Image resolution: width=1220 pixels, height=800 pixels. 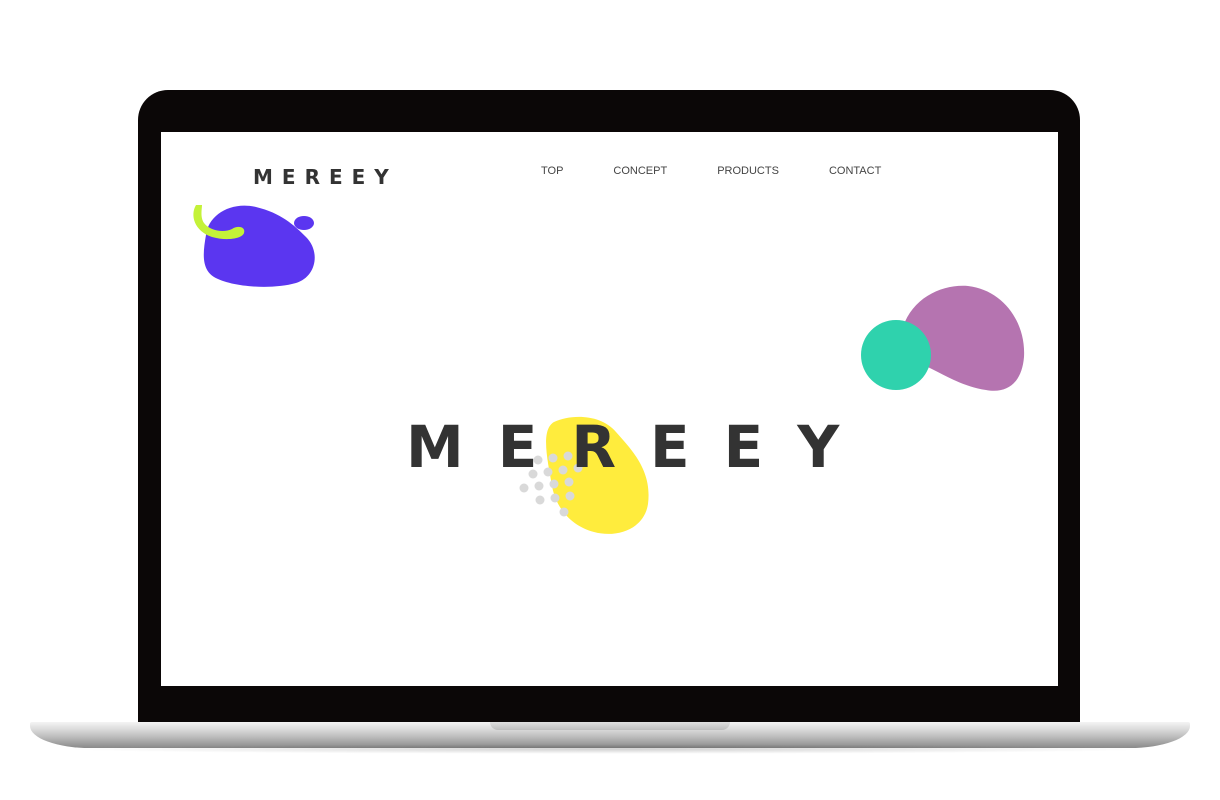 What do you see at coordinates (748, 171) in the screenshot?
I see `nav-link-products: PRODUCTS` at bounding box center [748, 171].